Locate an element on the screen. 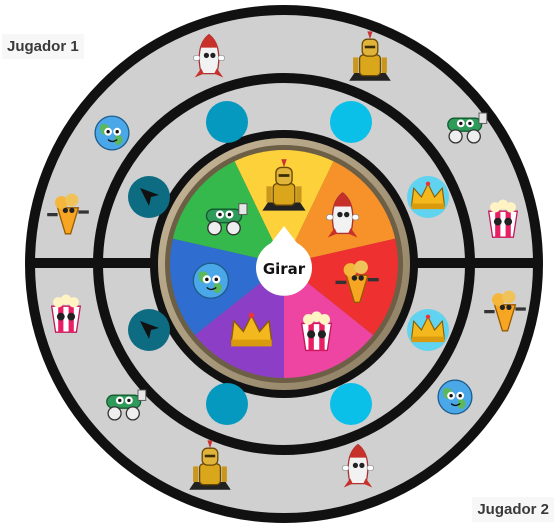  player-1-label: Jugador 1 is located at coordinates (43, 46).